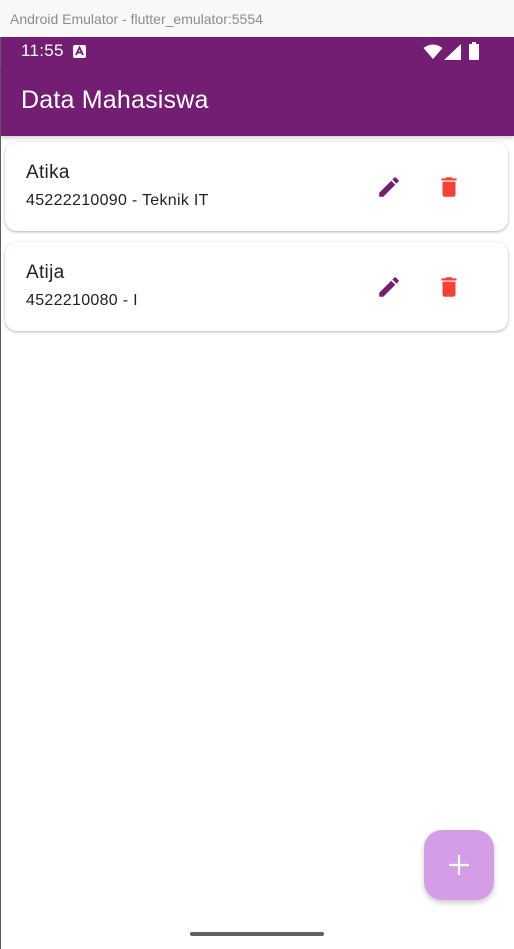 This screenshot has width=514, height=949. I want to click on home-indicator, so click(257, 934).